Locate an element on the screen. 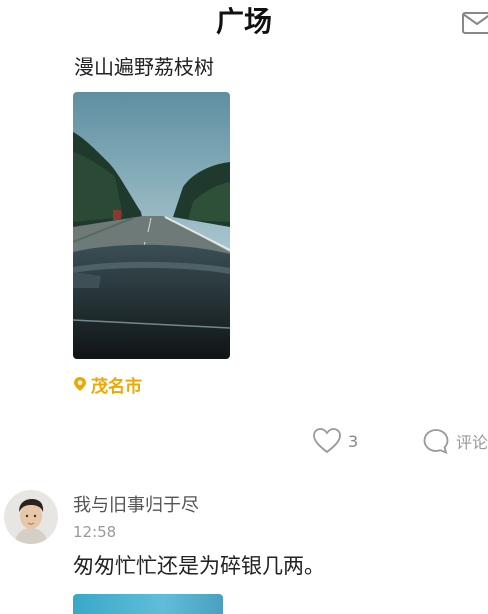 The height and width of the screenshot is (614, 488). heart-outline-icon is located at coordinates (327, 441).